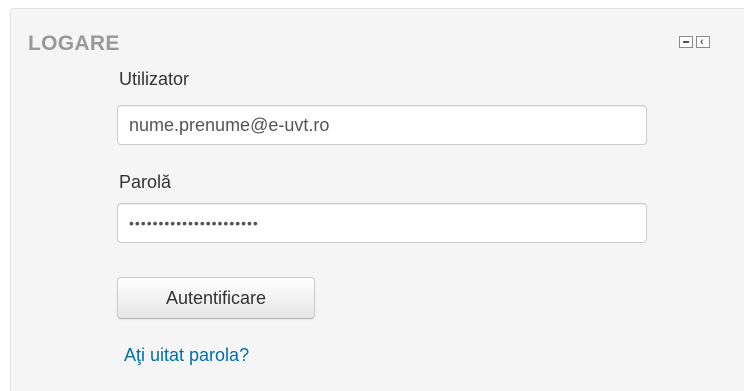 The height and width of the screenshot is (391, 744). Describe the element at coordinates (382, 125) in the screenshot. I see `username-input` at that location.